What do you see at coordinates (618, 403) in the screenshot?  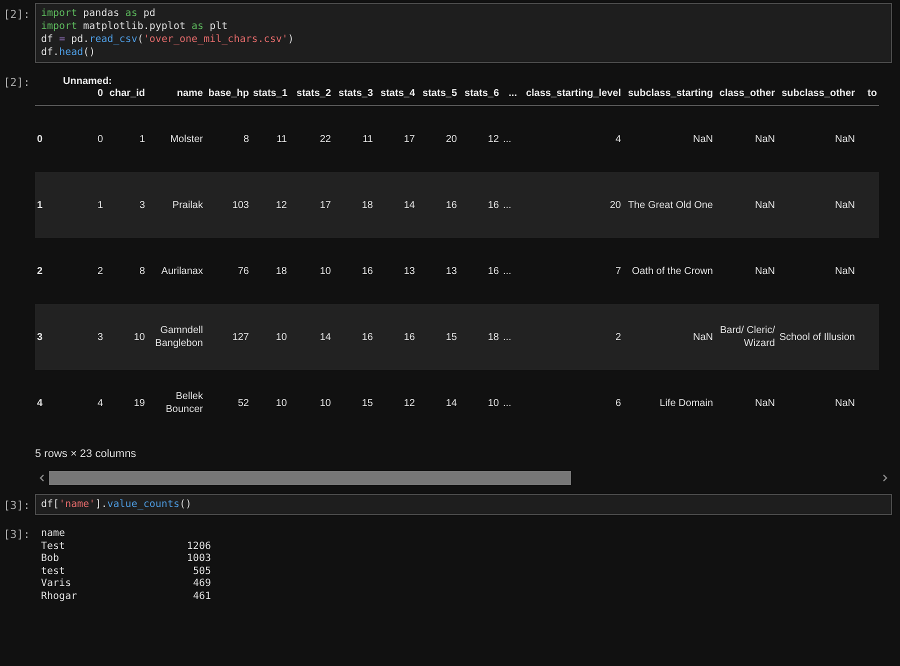 I see `table-cell: 6` at bounding box center [618, 403].